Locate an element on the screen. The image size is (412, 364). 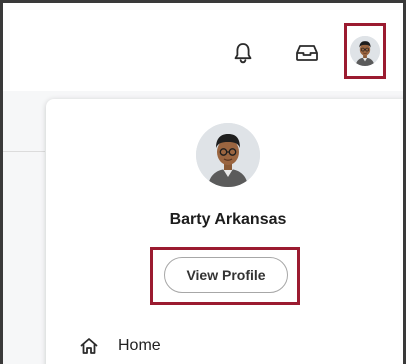
avatar is located at coordinates (365, 51).